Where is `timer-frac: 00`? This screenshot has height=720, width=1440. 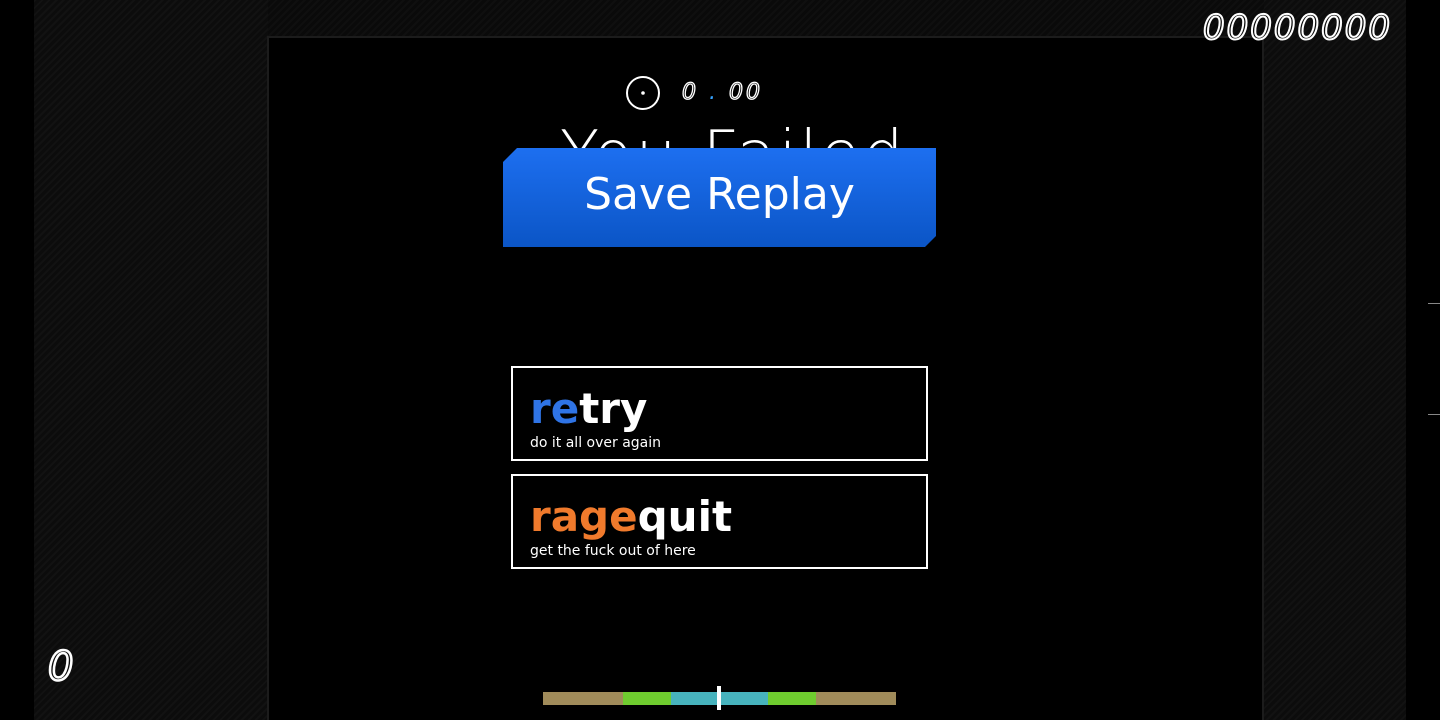 timer-frac: 00 is located at coordinates (745, 92).